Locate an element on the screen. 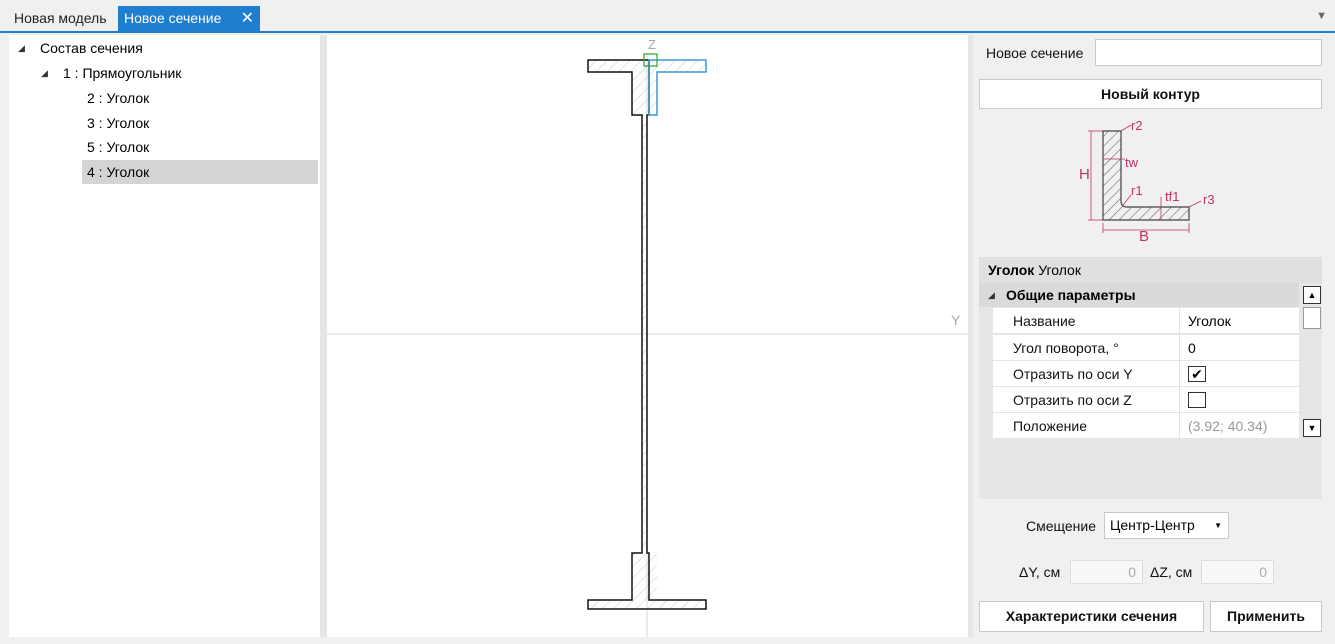 Image resolution: width=1335 pixels, height=644 pixels. dy-label: ΔY, см is located at coordinates (1040, 572).